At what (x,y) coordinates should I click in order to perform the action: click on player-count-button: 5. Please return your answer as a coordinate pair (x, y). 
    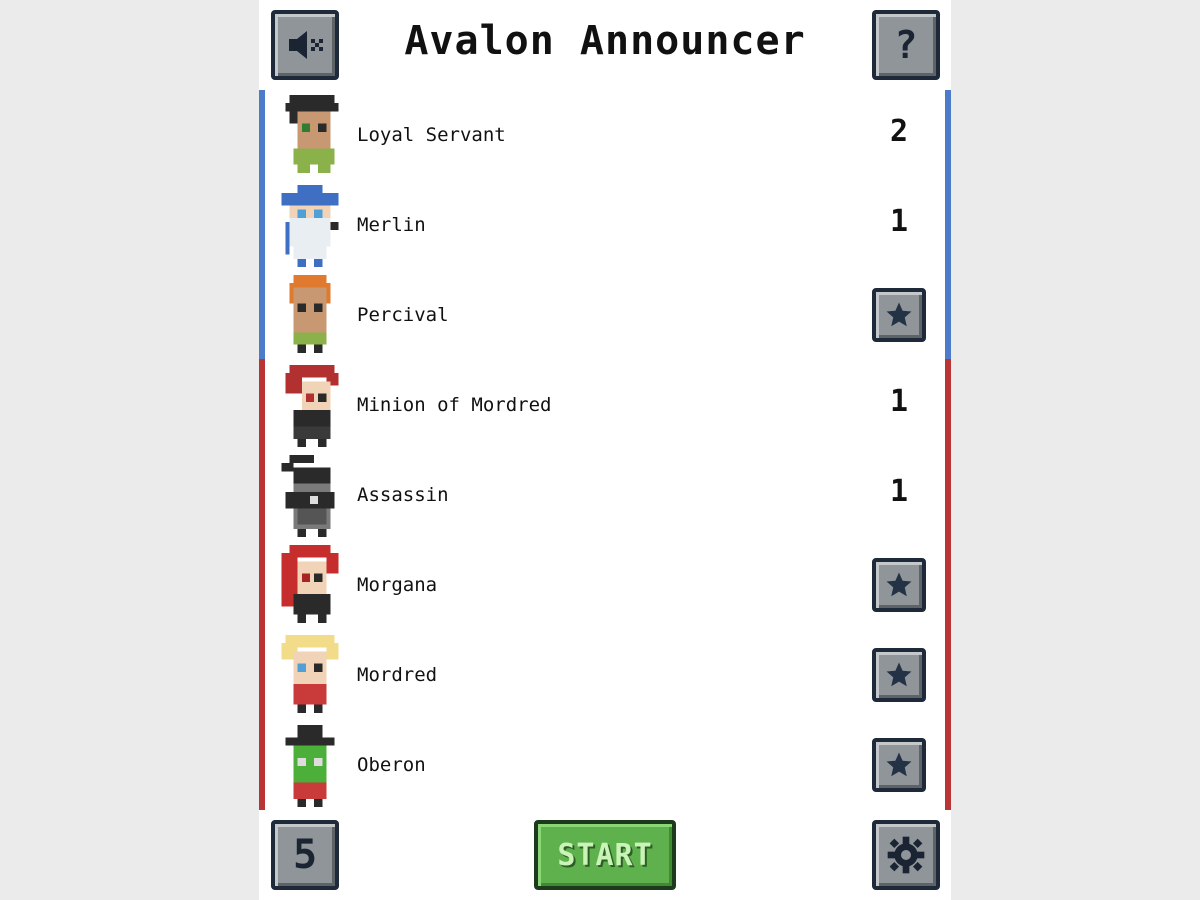
    Looking at the image, I should click on (305, 855).